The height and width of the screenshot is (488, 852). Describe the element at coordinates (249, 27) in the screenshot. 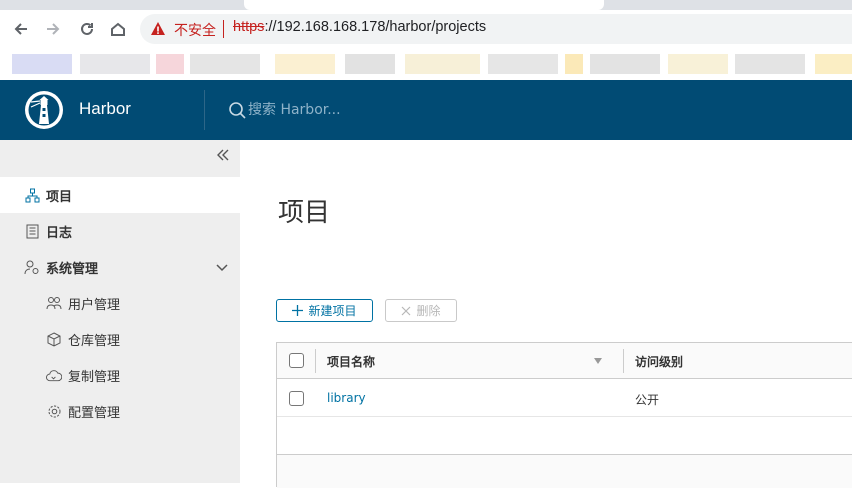

I see `url-scheme: https` at that location.